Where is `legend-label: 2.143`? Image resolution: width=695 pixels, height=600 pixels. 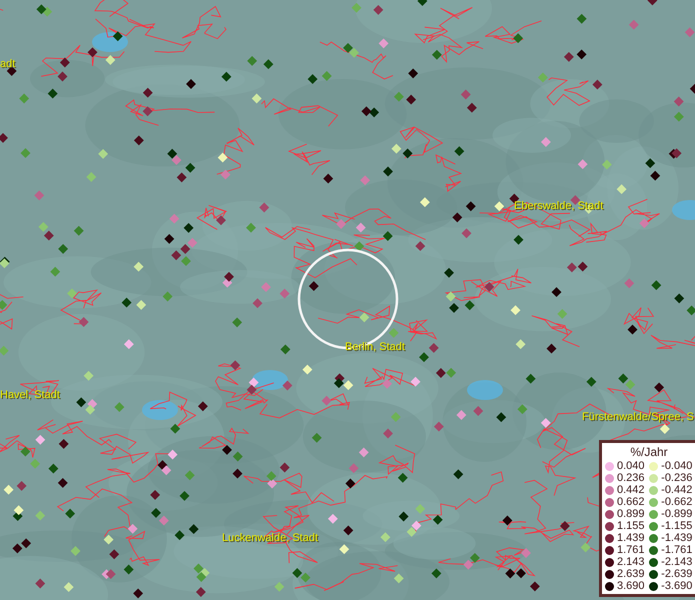 legend-label: 2.143 is located at coordinates (631, 562).